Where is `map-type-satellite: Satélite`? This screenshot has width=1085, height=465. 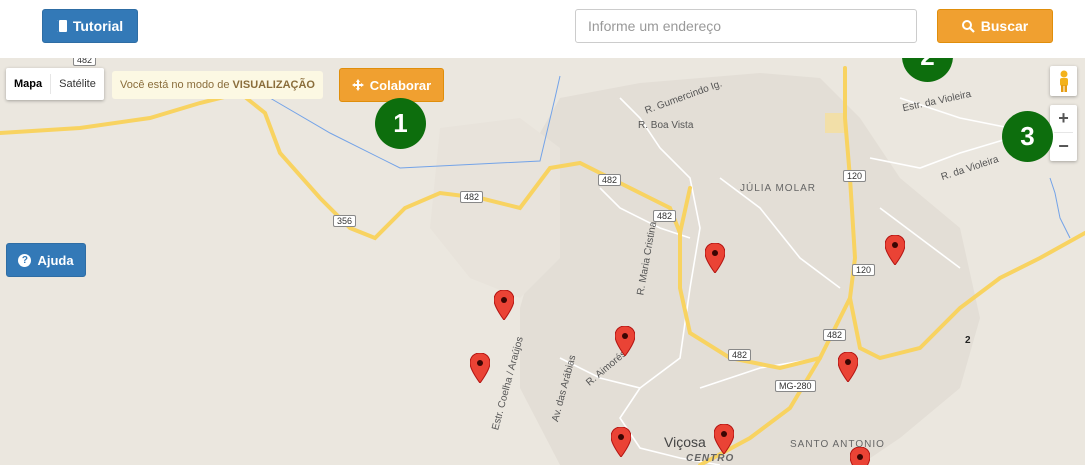 map-type-satellite: Satélite is located at coordinates (77, 84).